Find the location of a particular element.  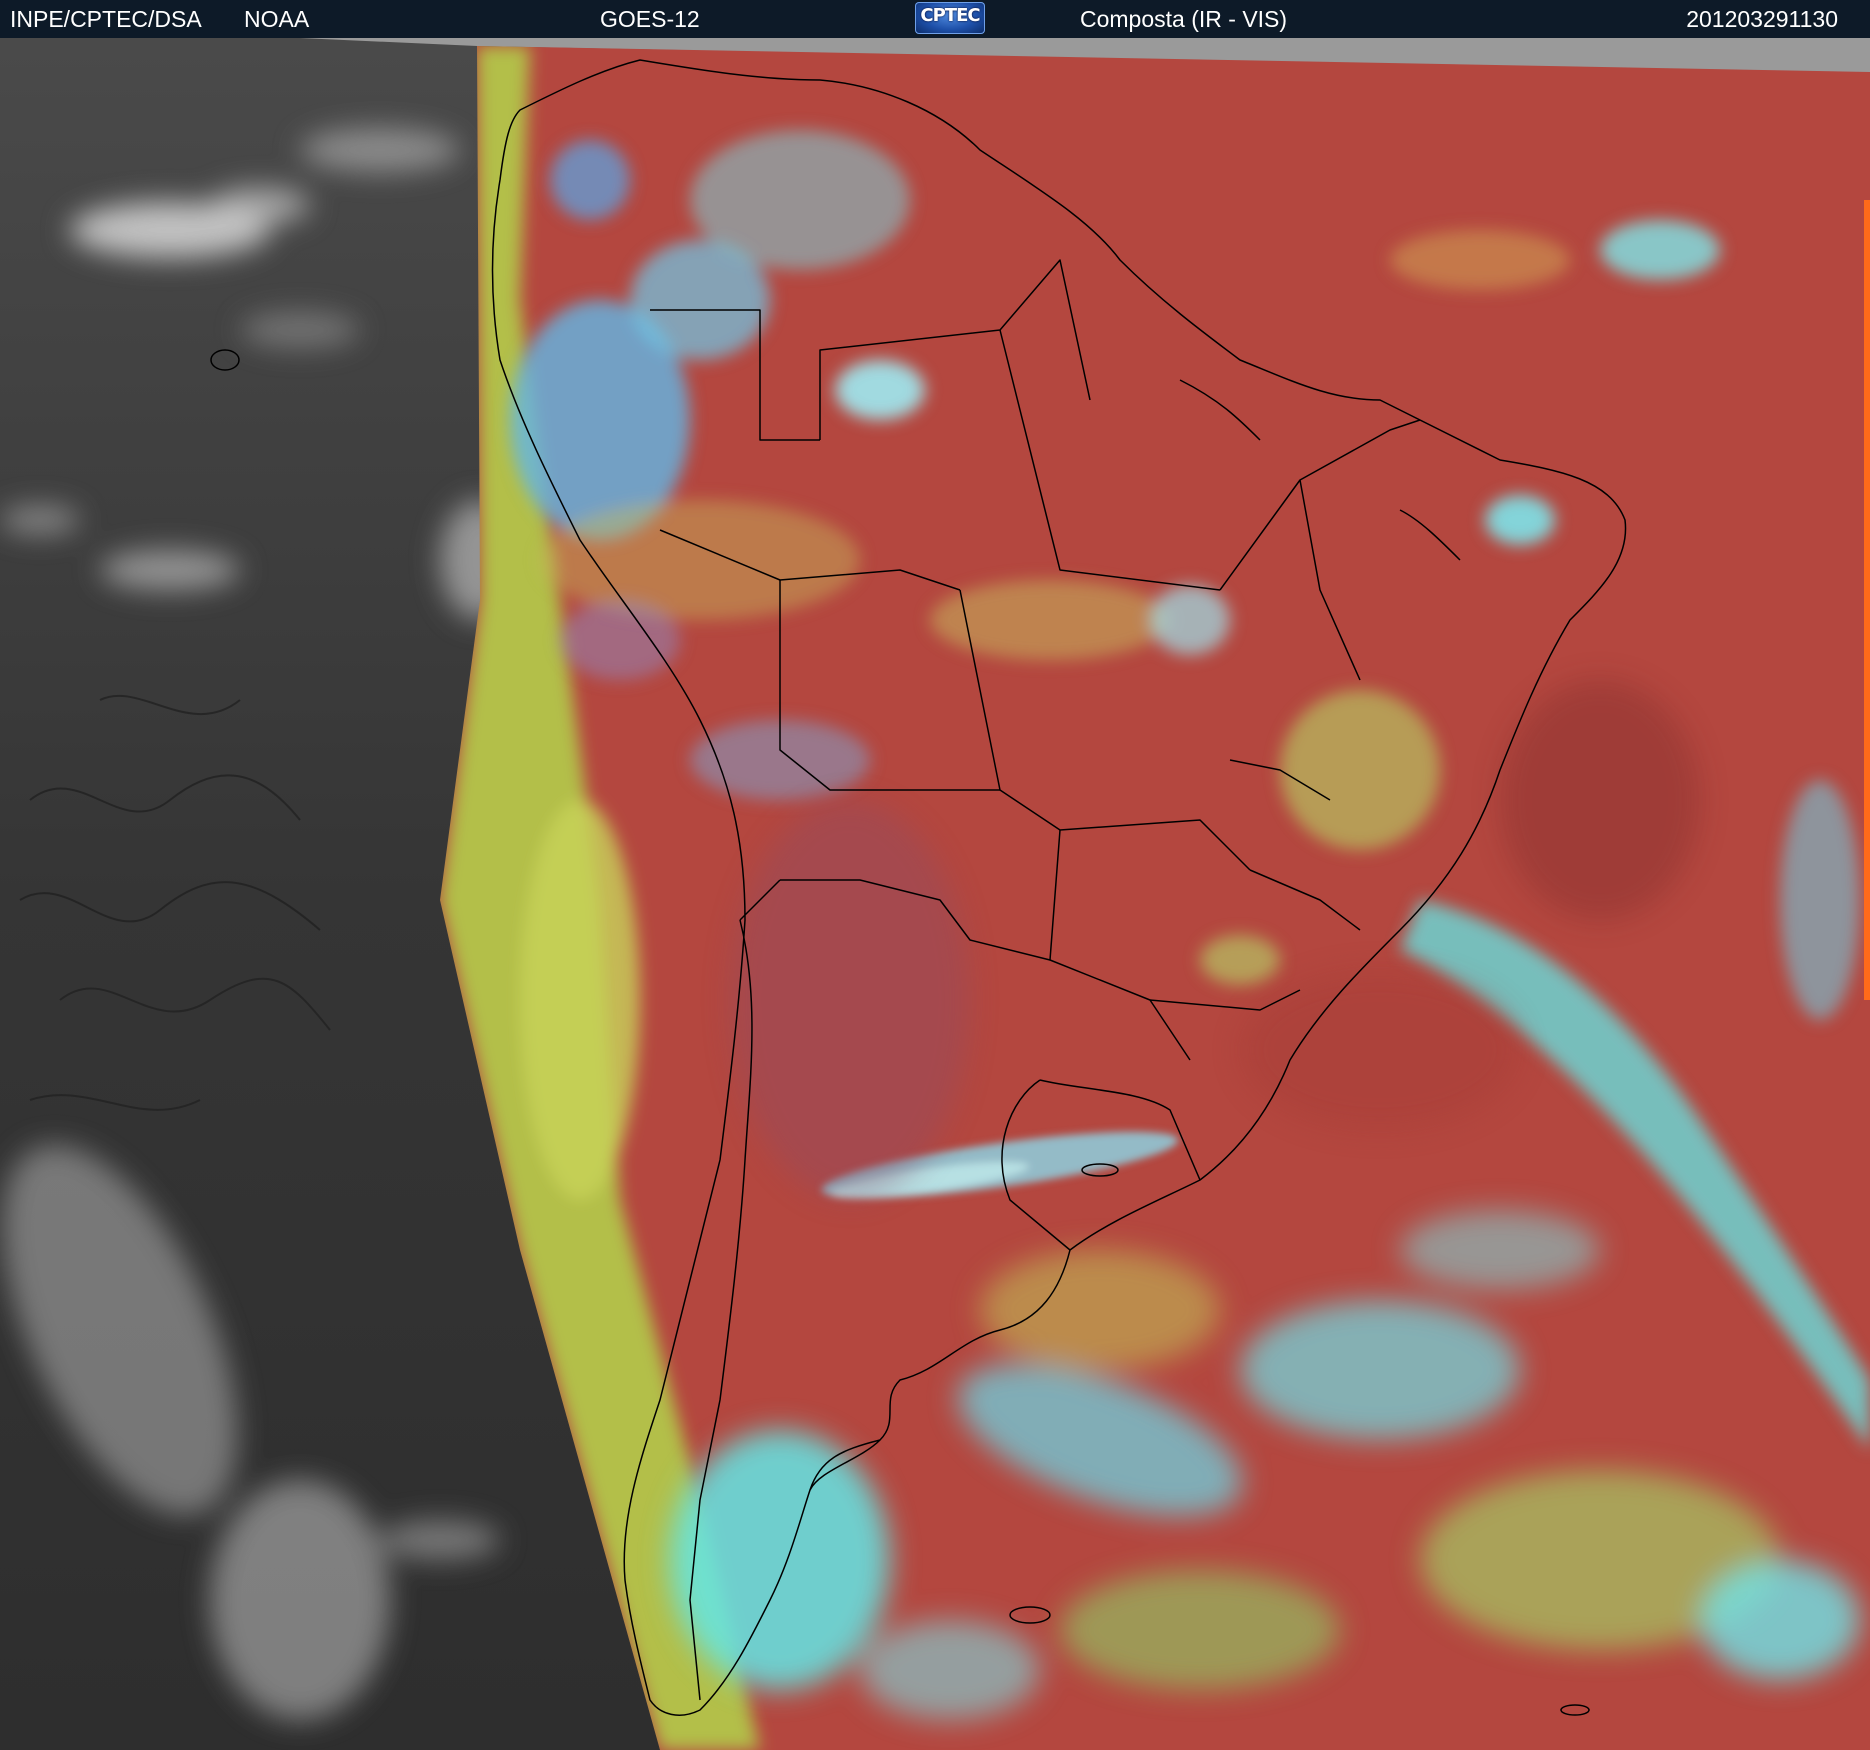

source-label: NOAA is located at coordinates (277, 19).